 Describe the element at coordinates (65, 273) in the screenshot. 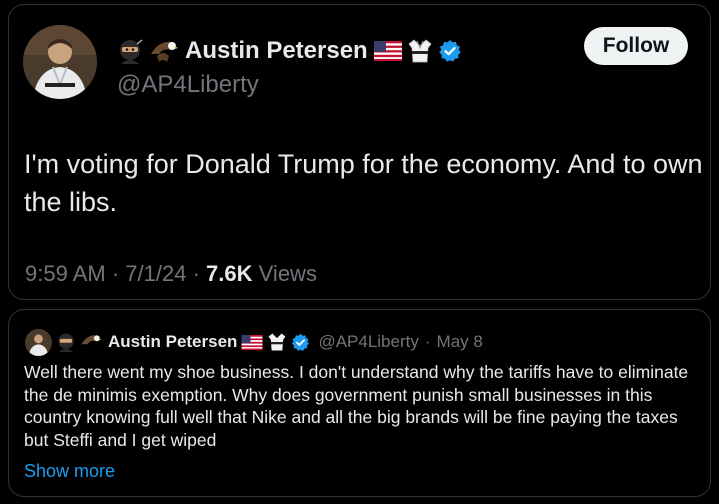

I see `tweet-time: 9:59 AM` at that location.